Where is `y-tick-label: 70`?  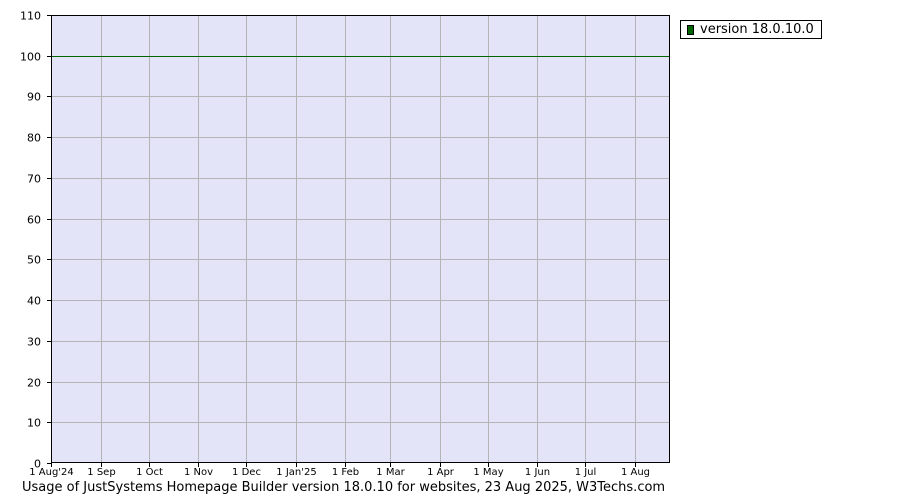
y-tick-label: 70 is located at coordinates (34, 179).